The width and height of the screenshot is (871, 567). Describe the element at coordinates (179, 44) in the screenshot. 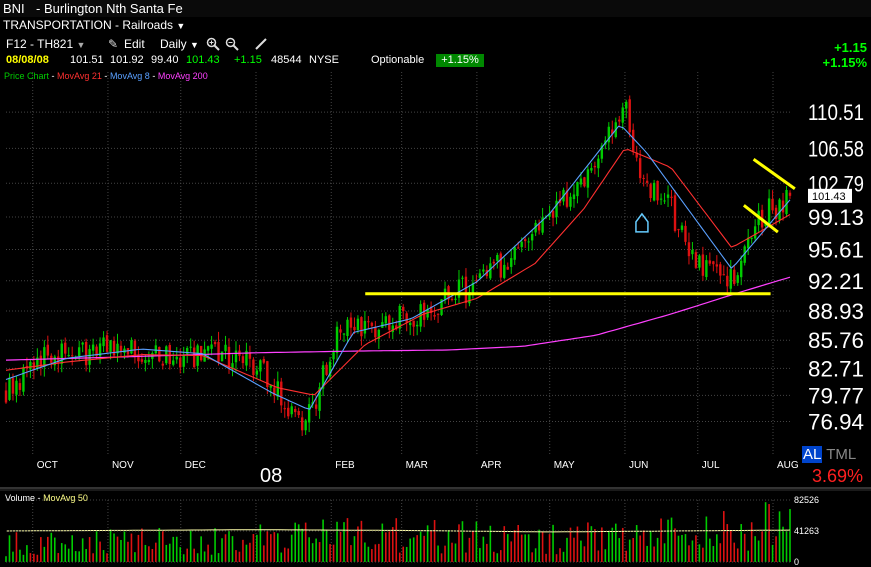

I see `period-dropdown: Daily ▼` at that location.